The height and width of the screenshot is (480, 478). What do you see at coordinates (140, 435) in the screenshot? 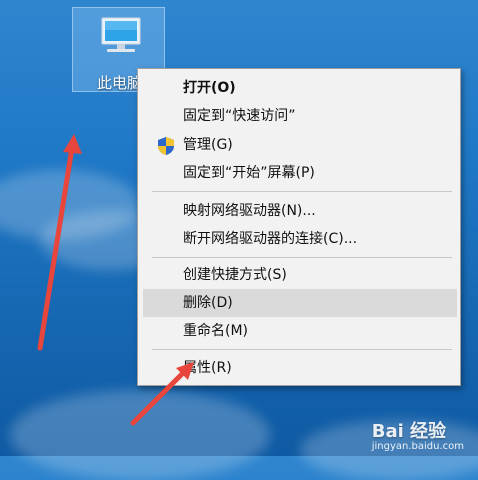
I see `cloud` at bounding box center [140, 435].